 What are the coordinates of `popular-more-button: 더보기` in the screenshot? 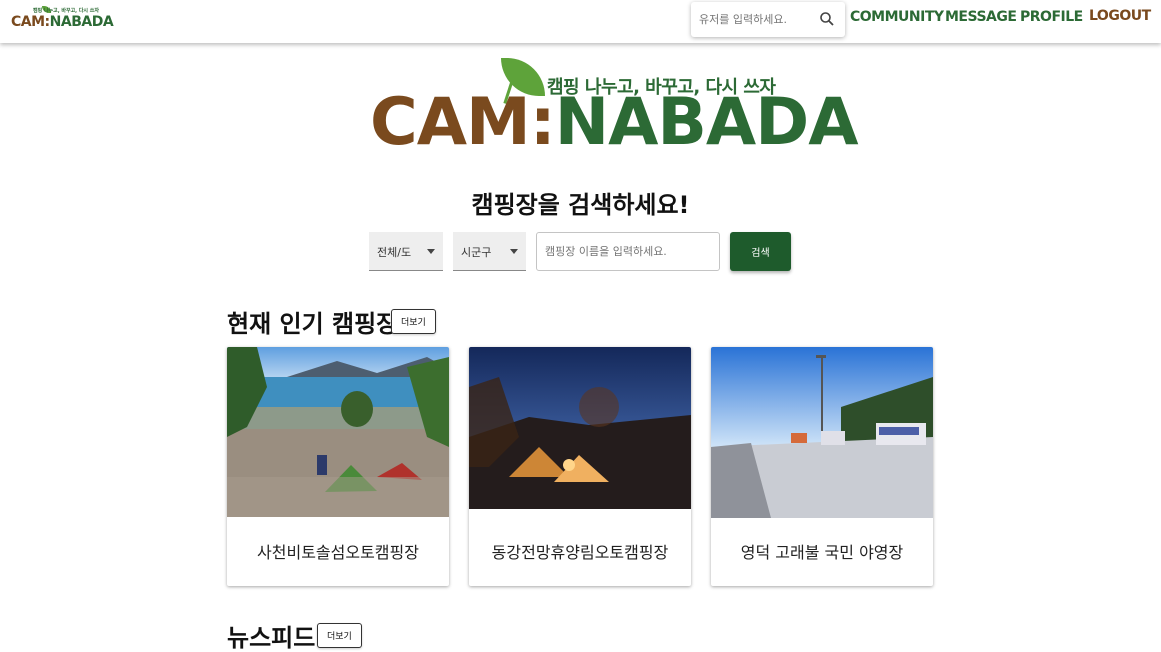 It's located at (413, 321).